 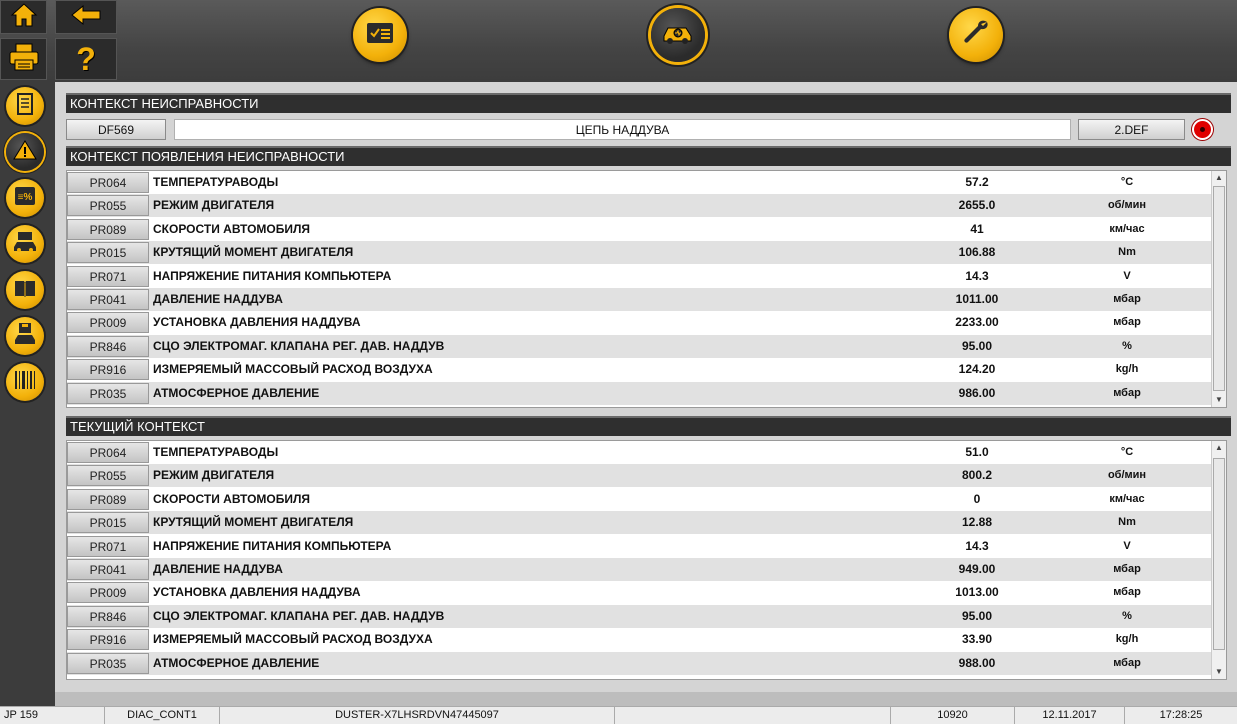 I want to click on parameter-name: СКОРОСТИ АВТОМОБИЛЯ, so click(x=232, y=498).